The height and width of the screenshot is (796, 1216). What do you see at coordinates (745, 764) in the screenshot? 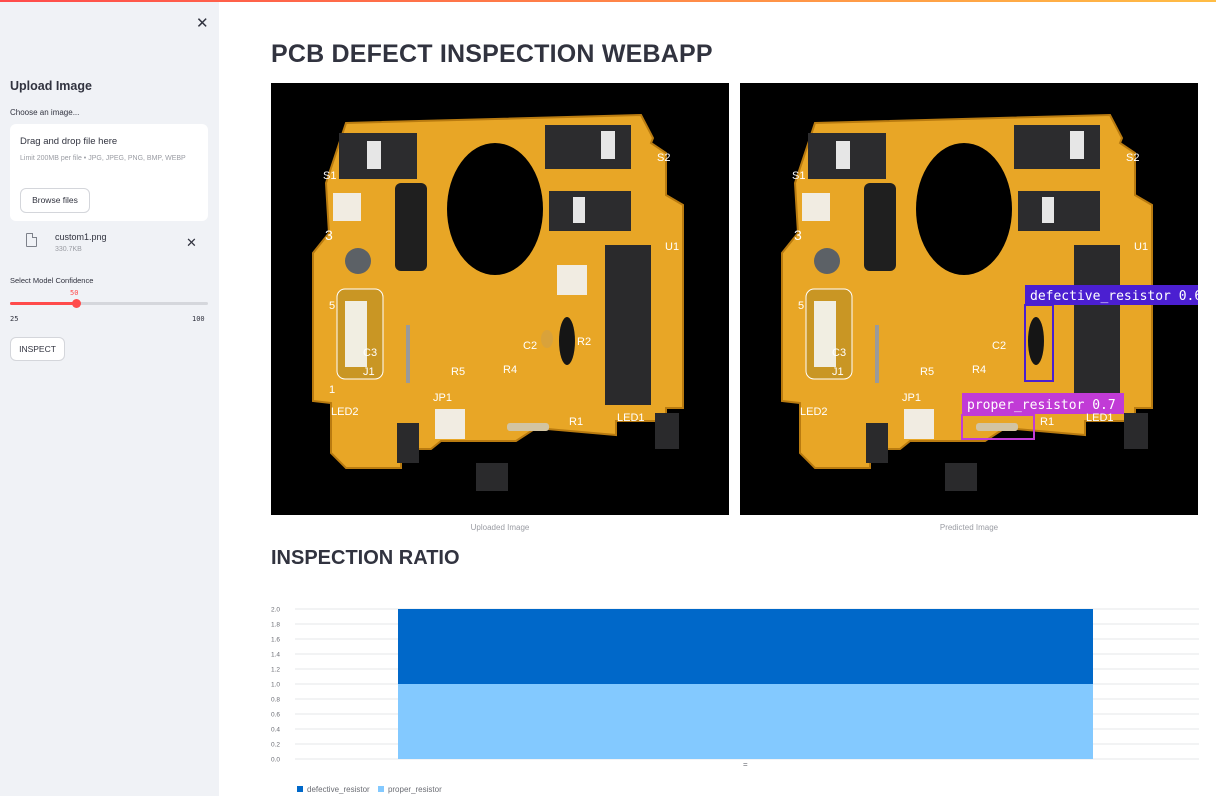
I see `x-axis-label: =` at bounding box center [745, 764].